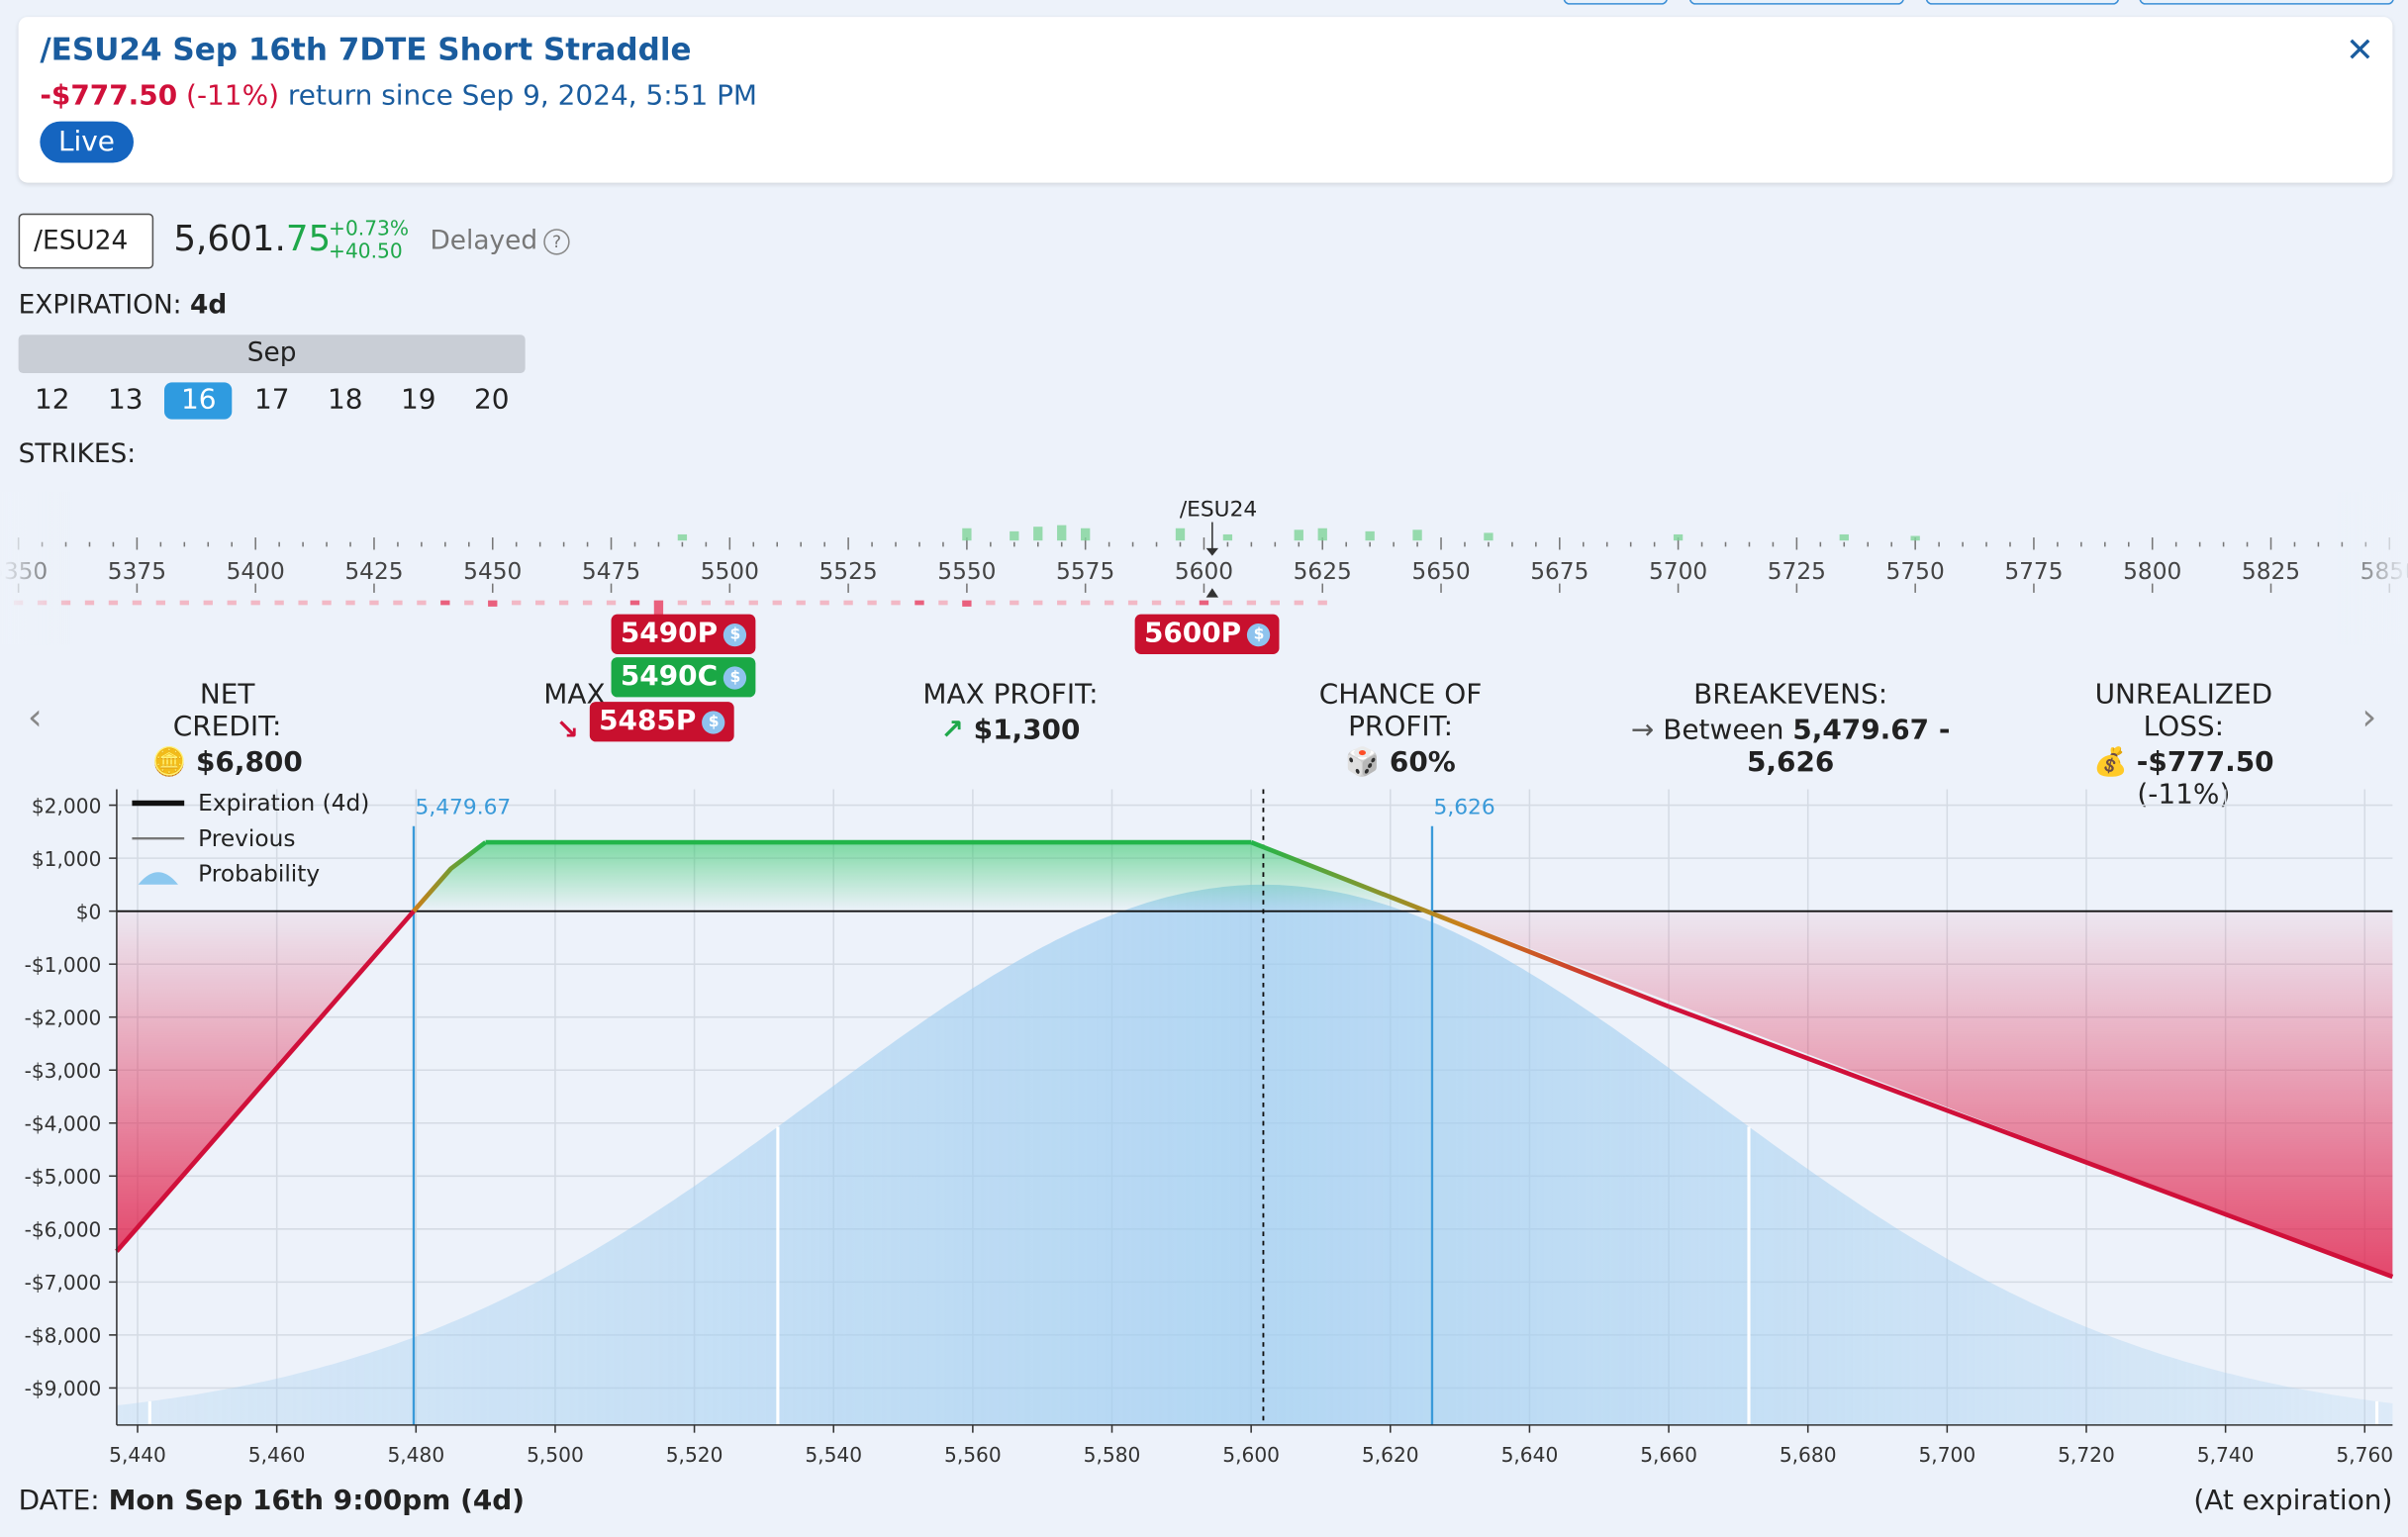 Image resolution: width=2408 pixels, height=1537 pixels. I want to click on x-tick-label: 5,440, so click(137, 1455).